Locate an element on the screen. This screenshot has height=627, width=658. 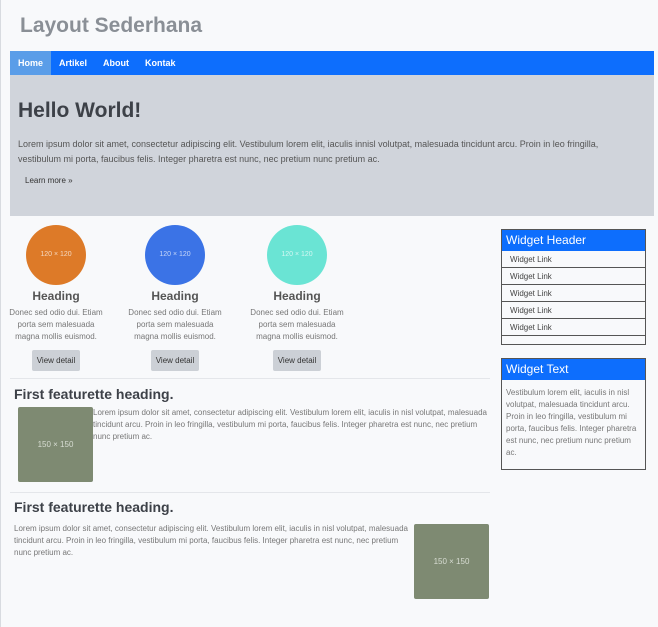
nav-artikel: Artikel is located at coordinates (73, 63).